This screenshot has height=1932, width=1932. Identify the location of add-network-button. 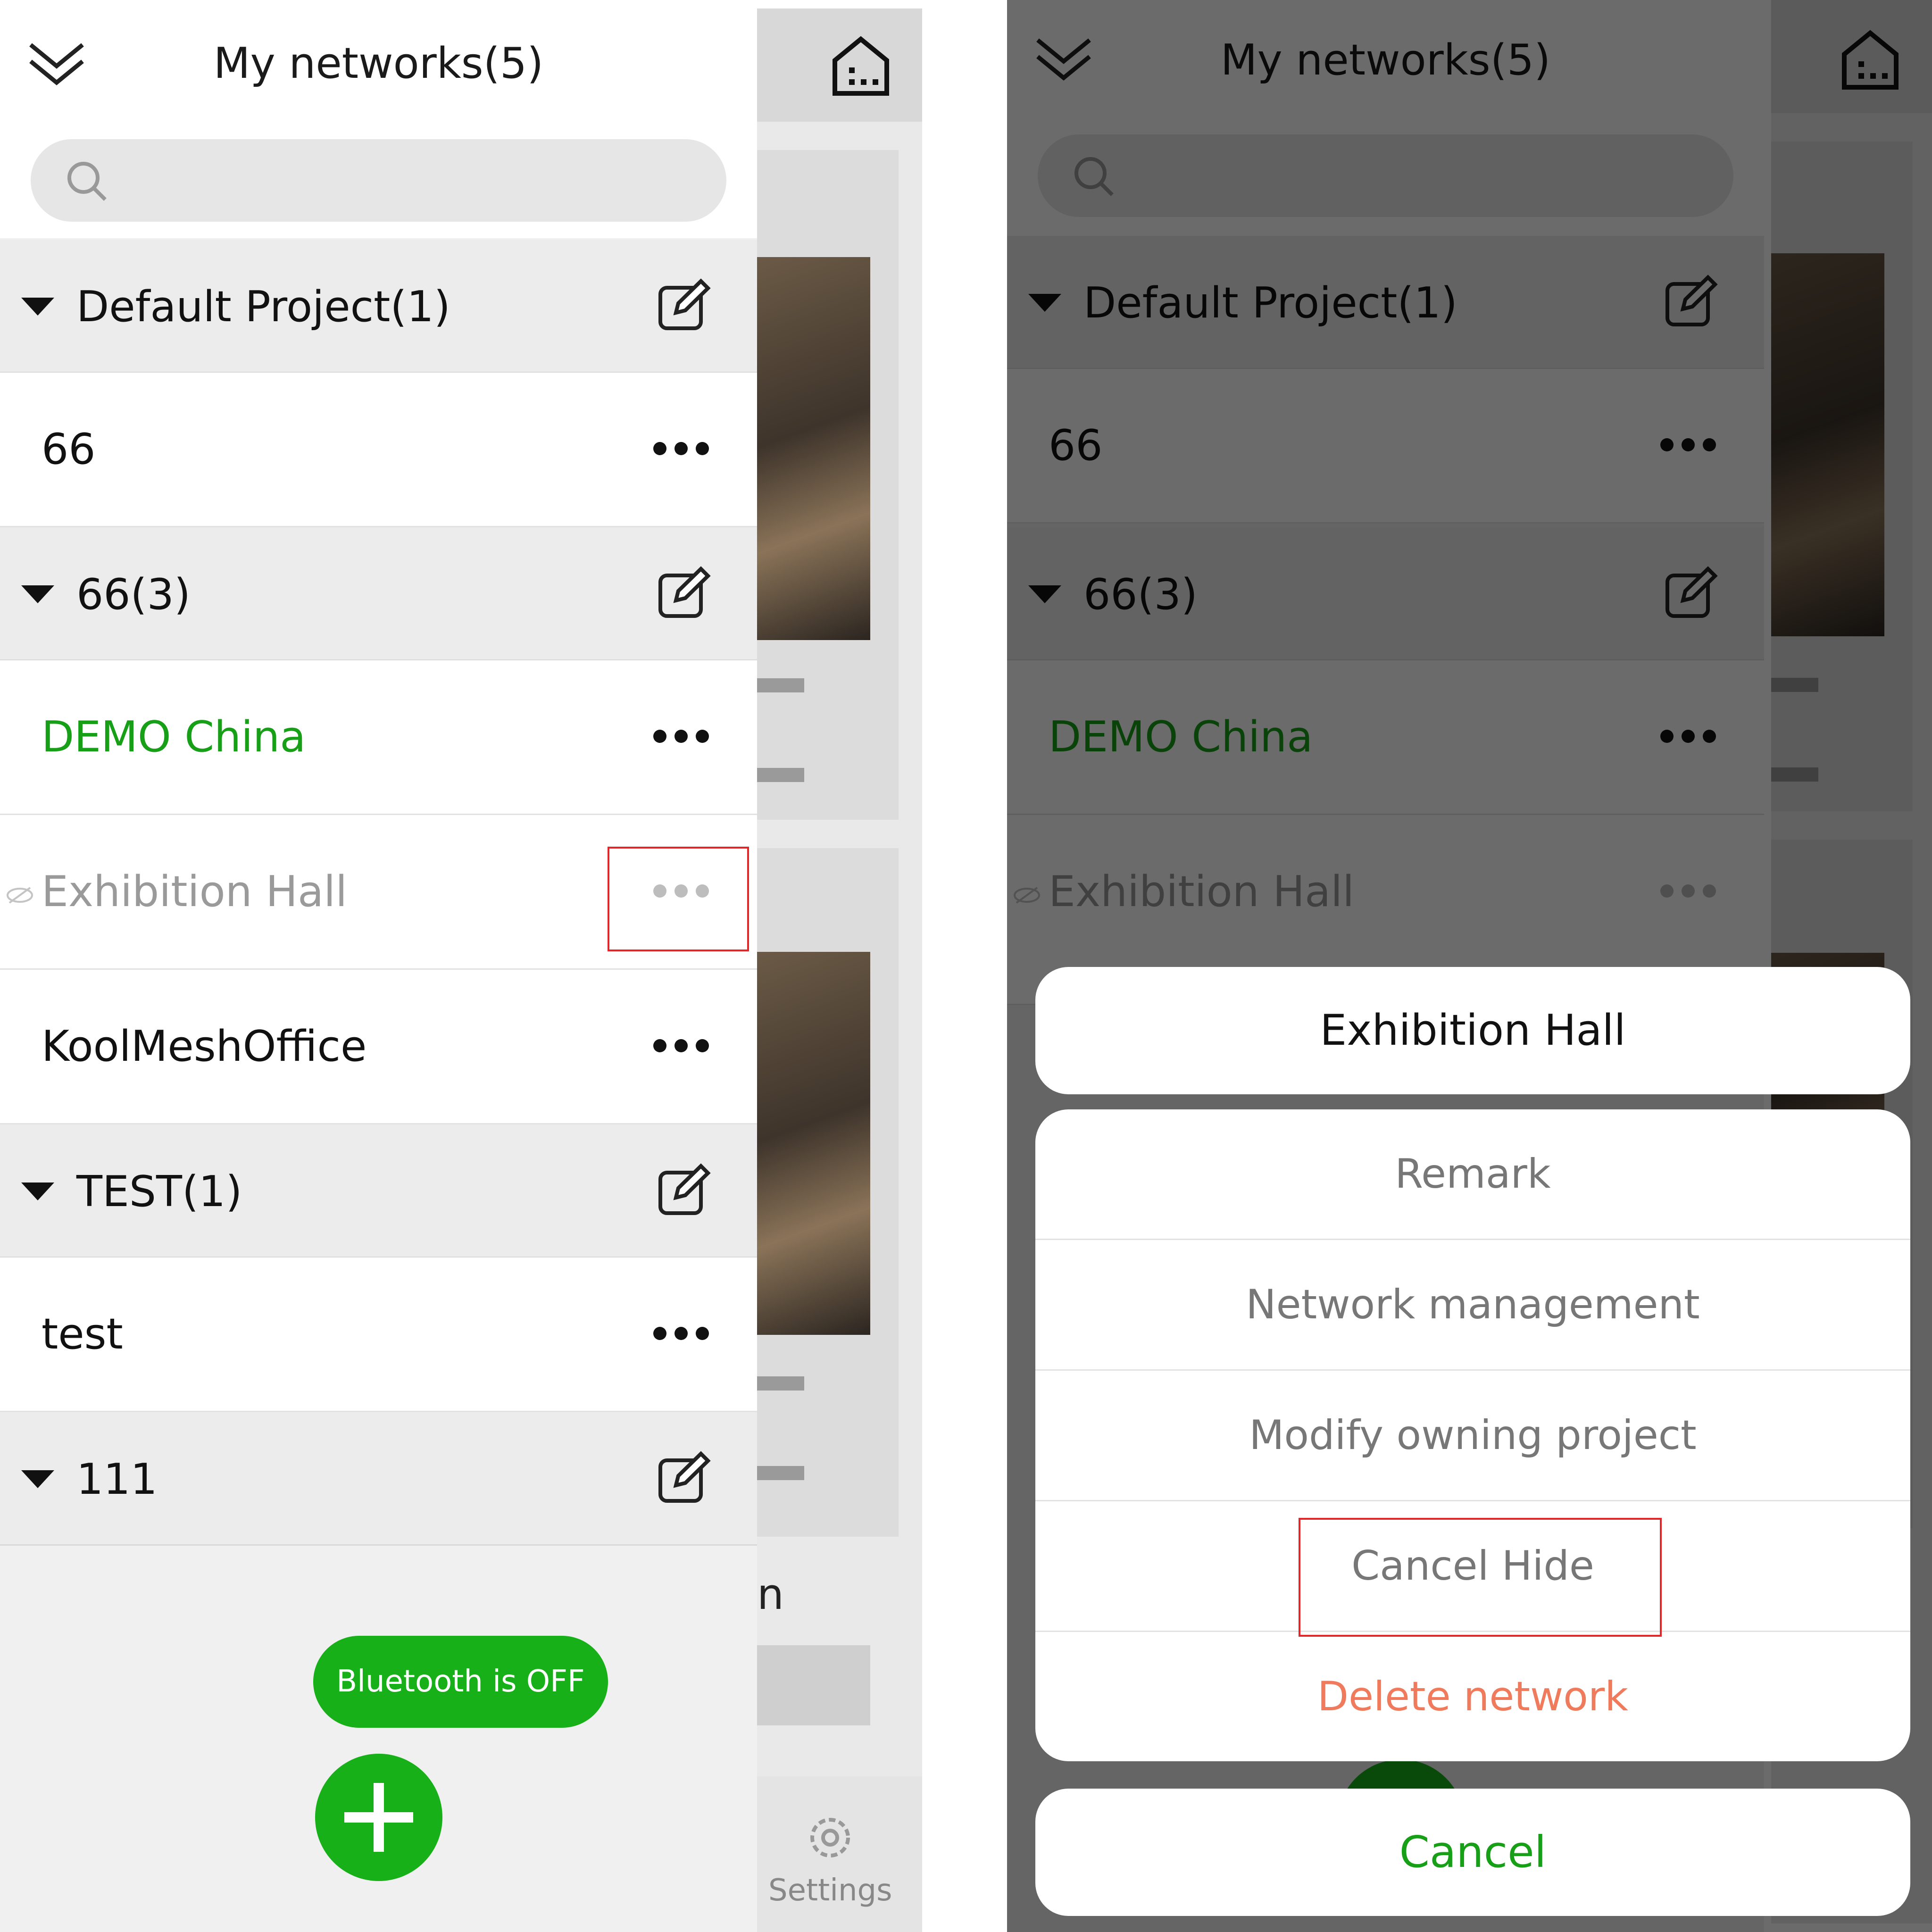
(378, 1817).